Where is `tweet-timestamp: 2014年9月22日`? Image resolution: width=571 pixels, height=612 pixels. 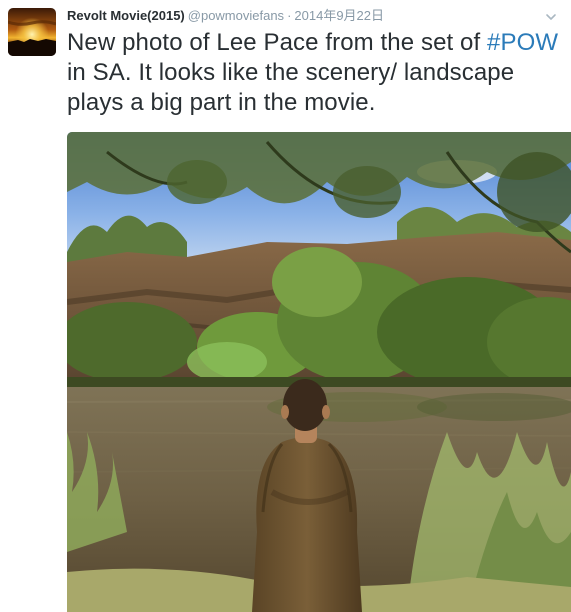 tweet-timestamp: 2014年9月22日 is located at coordinates (339, 15).